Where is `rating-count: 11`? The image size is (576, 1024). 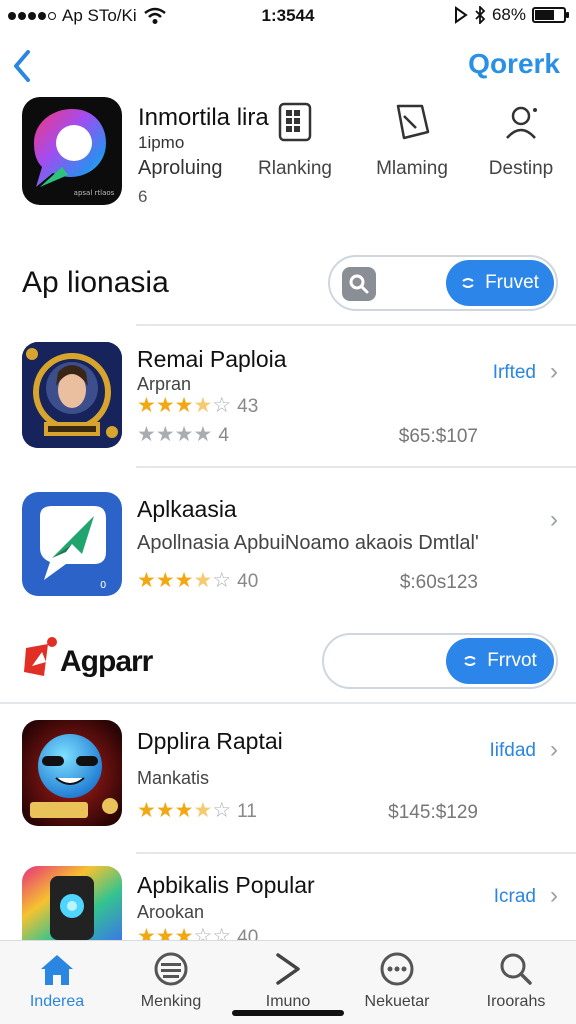 rating-count: 11 is located at coordinates (247, 811).